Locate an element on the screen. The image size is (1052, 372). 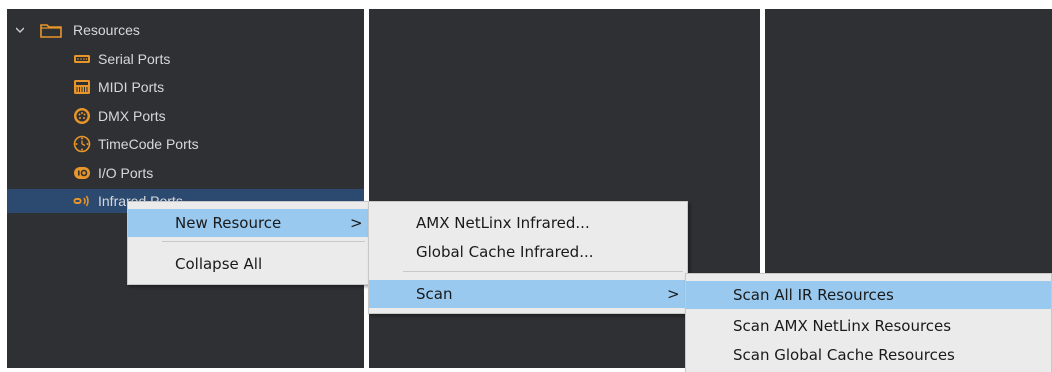
menu-item-label: Scan AMX NetLinx Resources is located at coordinates (842, 326).